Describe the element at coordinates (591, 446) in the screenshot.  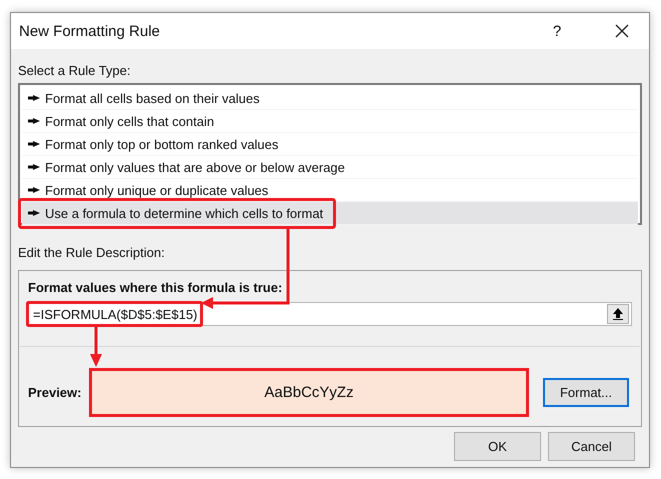
I see `dialog-button: Cancel` at that location.